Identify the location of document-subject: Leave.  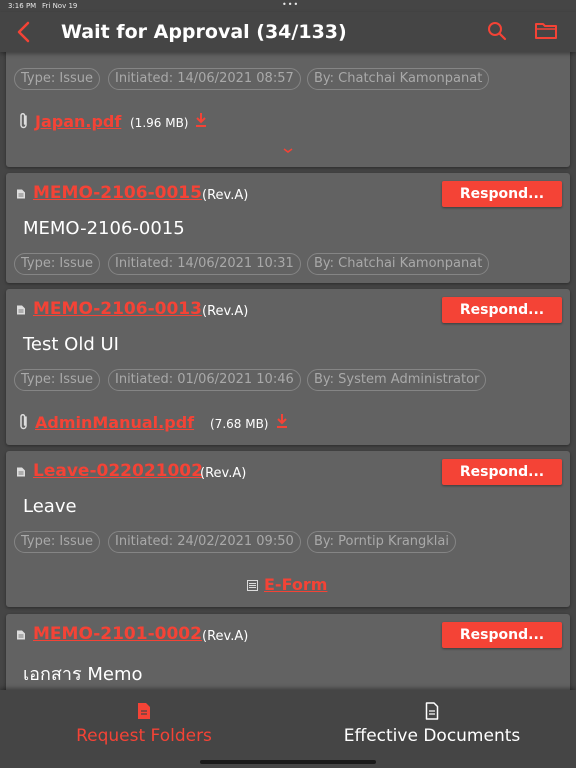
(50, 506).